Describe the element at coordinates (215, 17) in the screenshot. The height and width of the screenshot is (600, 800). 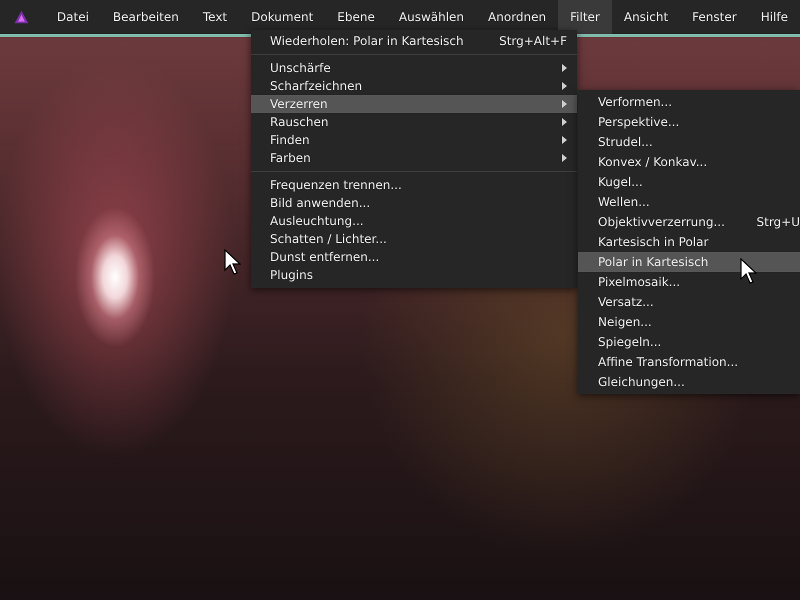
I see `menu-item: Text` at that location.